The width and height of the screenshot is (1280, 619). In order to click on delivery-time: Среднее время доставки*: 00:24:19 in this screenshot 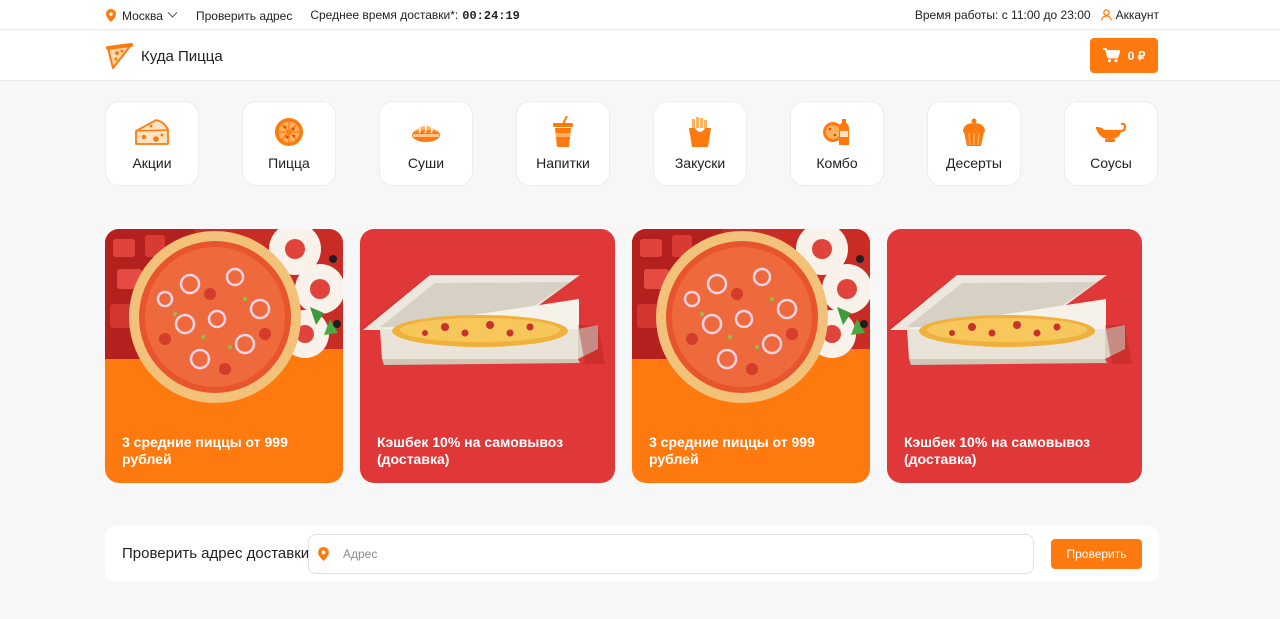, I will do `click(415, 15)`.